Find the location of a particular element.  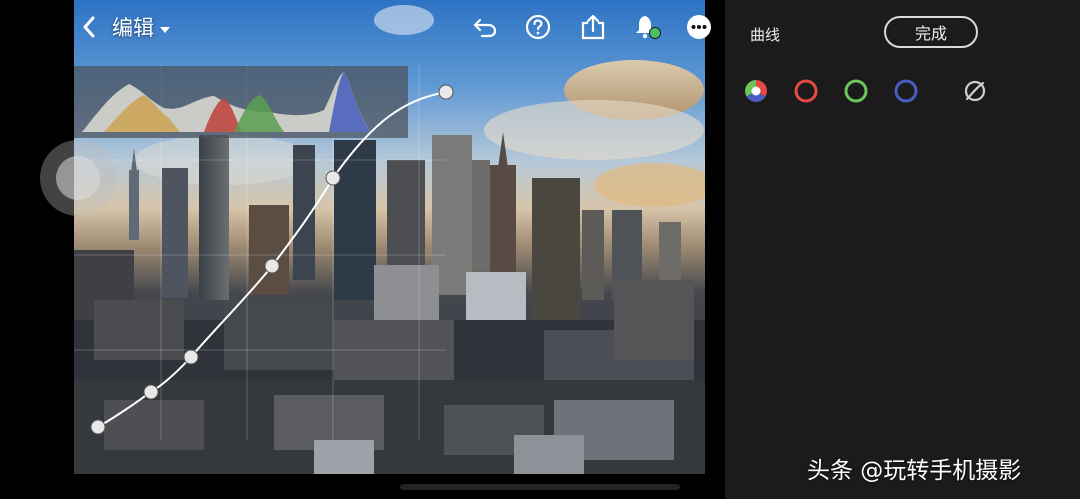

blue-channel-icon is located at coordinates (906, 91).